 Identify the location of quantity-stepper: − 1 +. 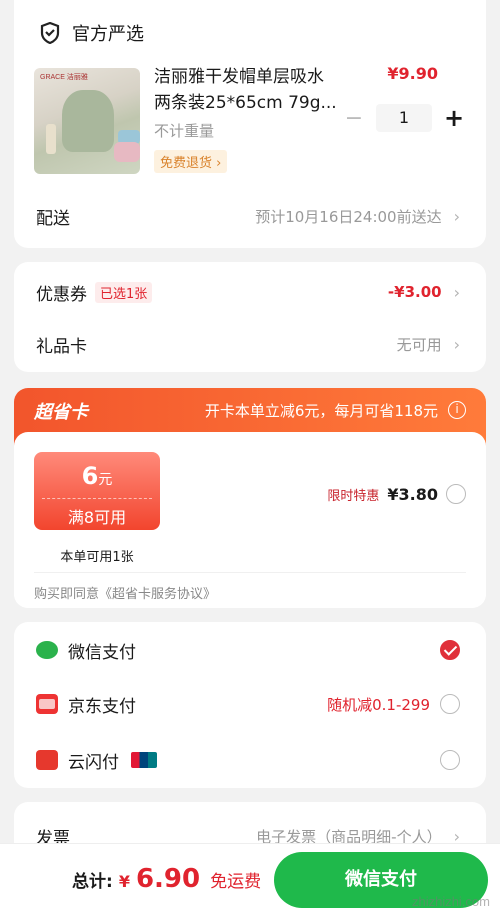
(404, 118).